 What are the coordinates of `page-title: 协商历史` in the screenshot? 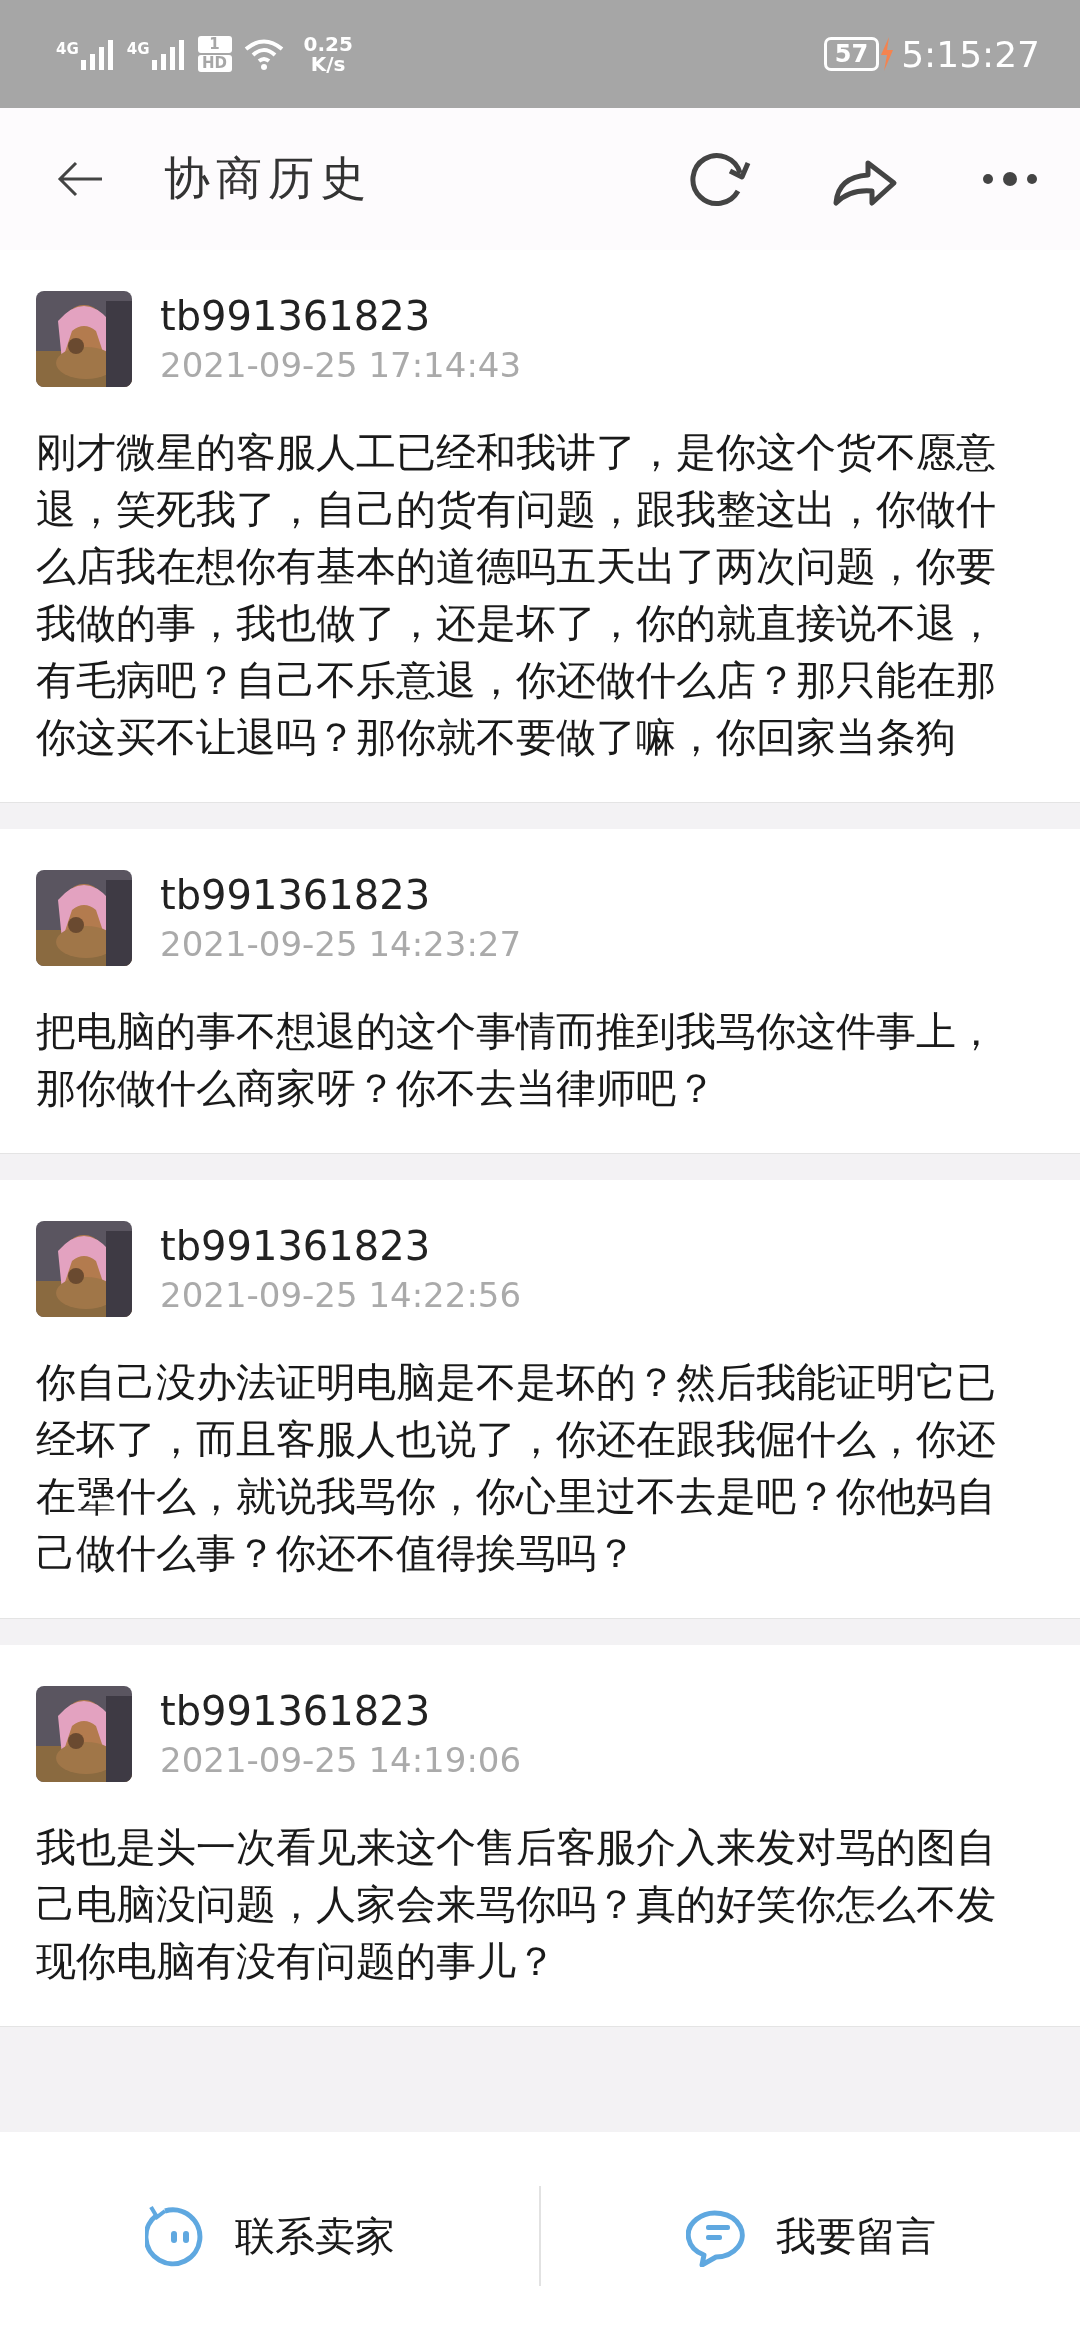 It's located at (268, 178).